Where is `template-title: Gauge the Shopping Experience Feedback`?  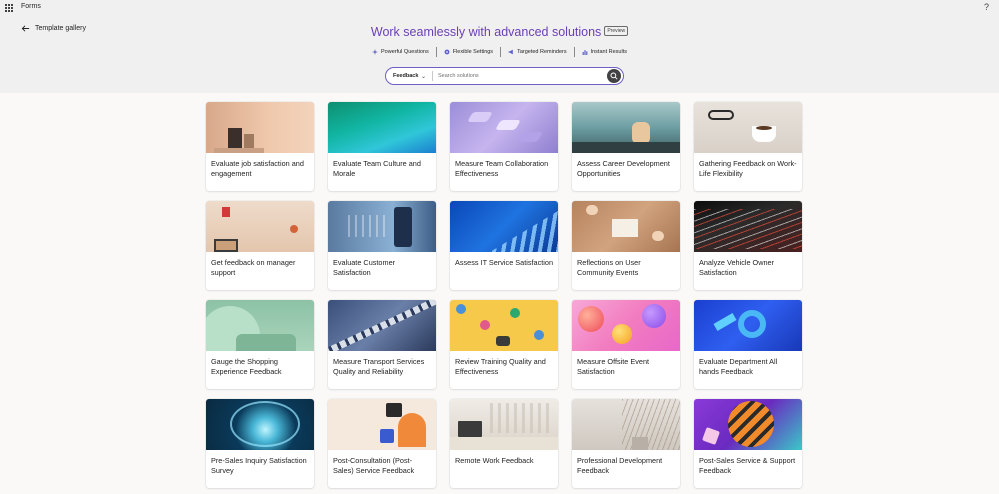
template-title: Gauge the Shopping Experience Feedback is located at coordinates (246, 366).